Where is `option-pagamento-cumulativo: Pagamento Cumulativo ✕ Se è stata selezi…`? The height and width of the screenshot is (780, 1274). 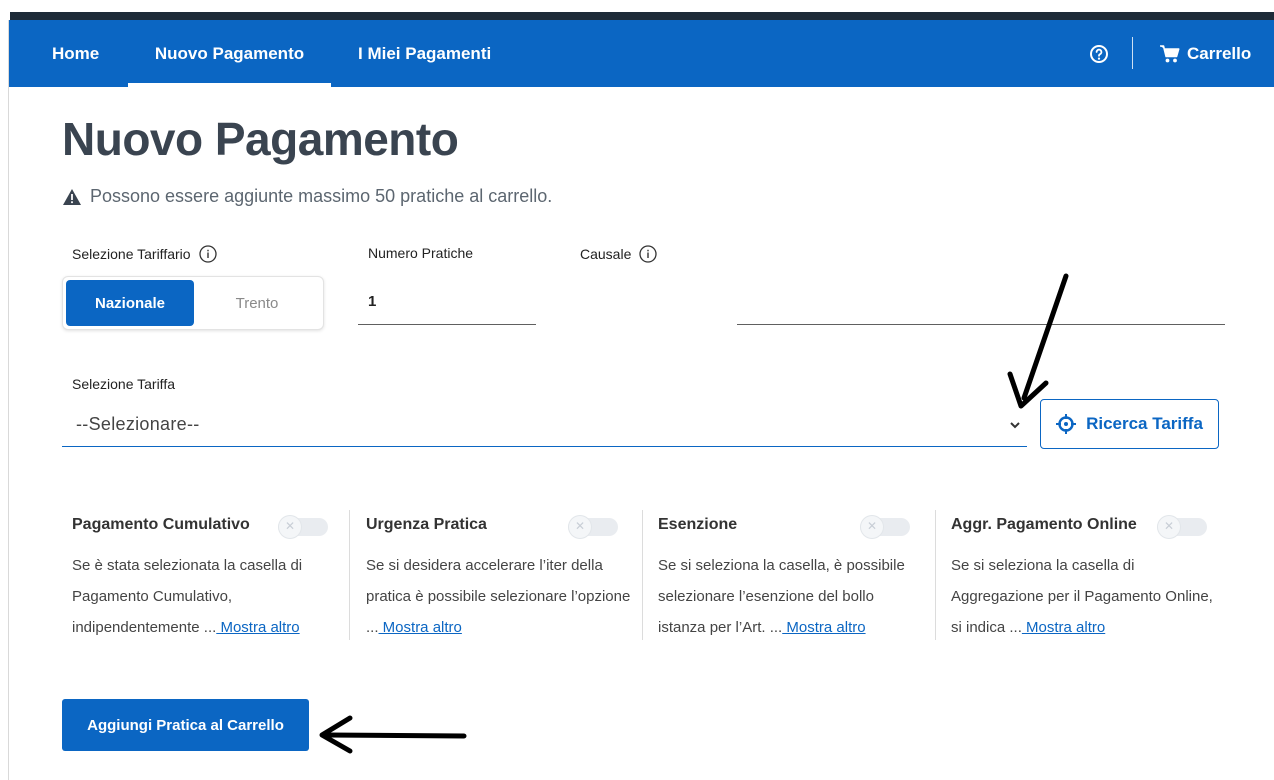
option-pagamento-cumulativo: Pagamento Cumulativo ✕ Se è stata selezi… is located at coordinates (204, 575).